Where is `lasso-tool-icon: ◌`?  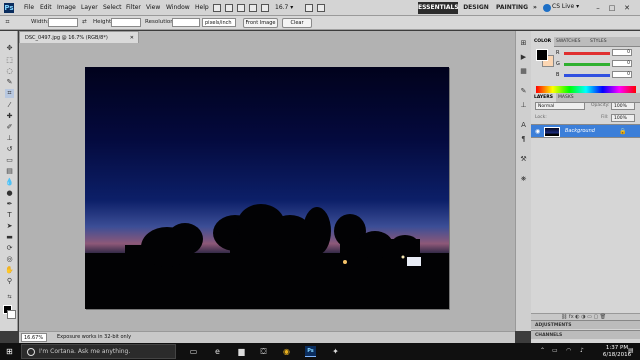
lasso-tool-icon: ◌ is located at coordinates (9, 71).